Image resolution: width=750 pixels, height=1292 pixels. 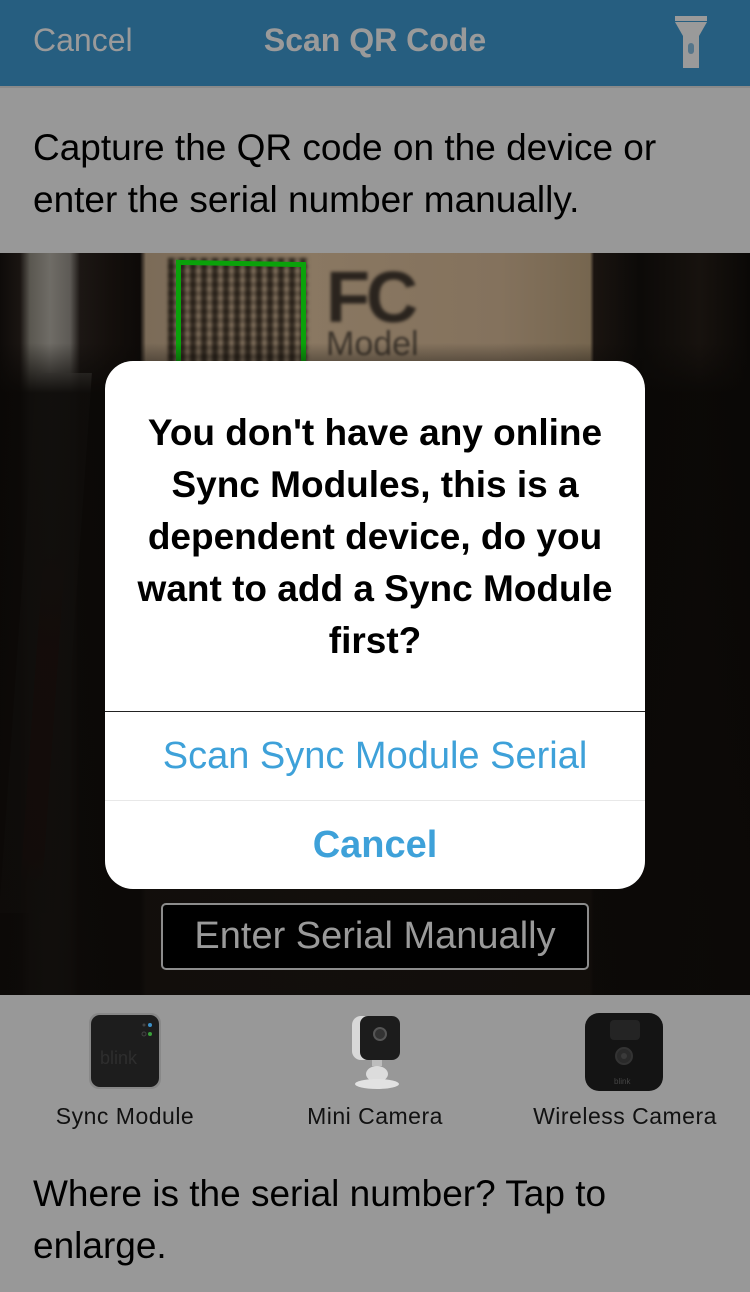 I want to click on device-label: Wireless Camera, so click(x=625, y=1116).